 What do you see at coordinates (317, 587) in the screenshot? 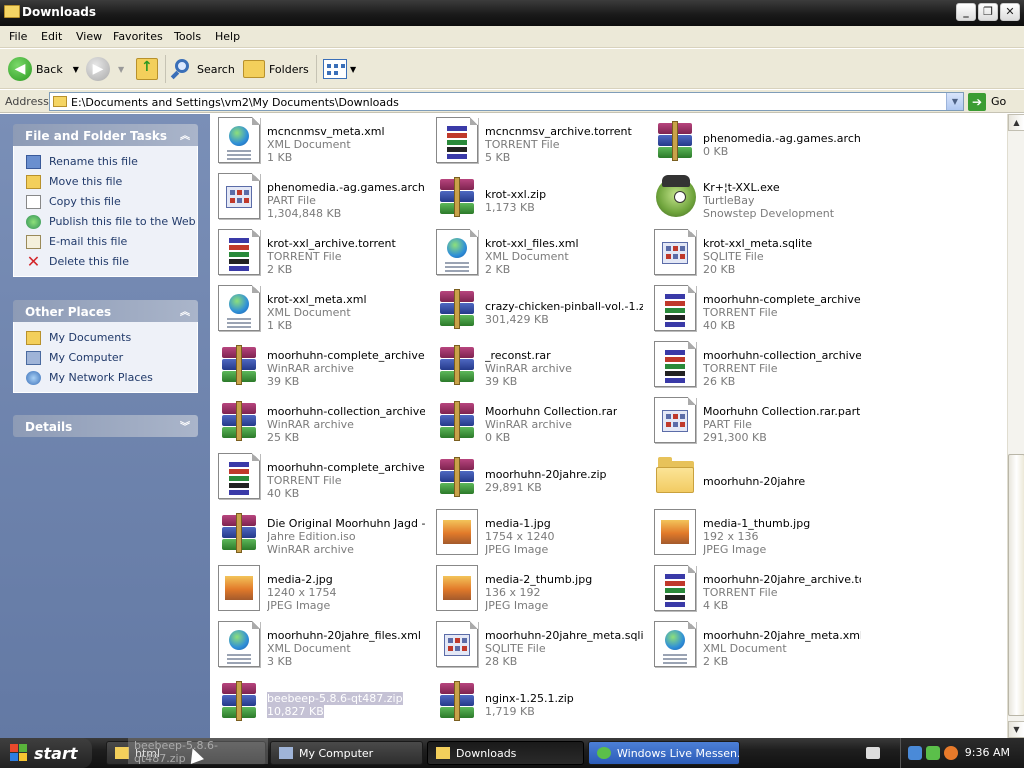
I see `file-item: media-2.jpg 1240 x 1754 JPEG Image` at bounding box center [317, 587].